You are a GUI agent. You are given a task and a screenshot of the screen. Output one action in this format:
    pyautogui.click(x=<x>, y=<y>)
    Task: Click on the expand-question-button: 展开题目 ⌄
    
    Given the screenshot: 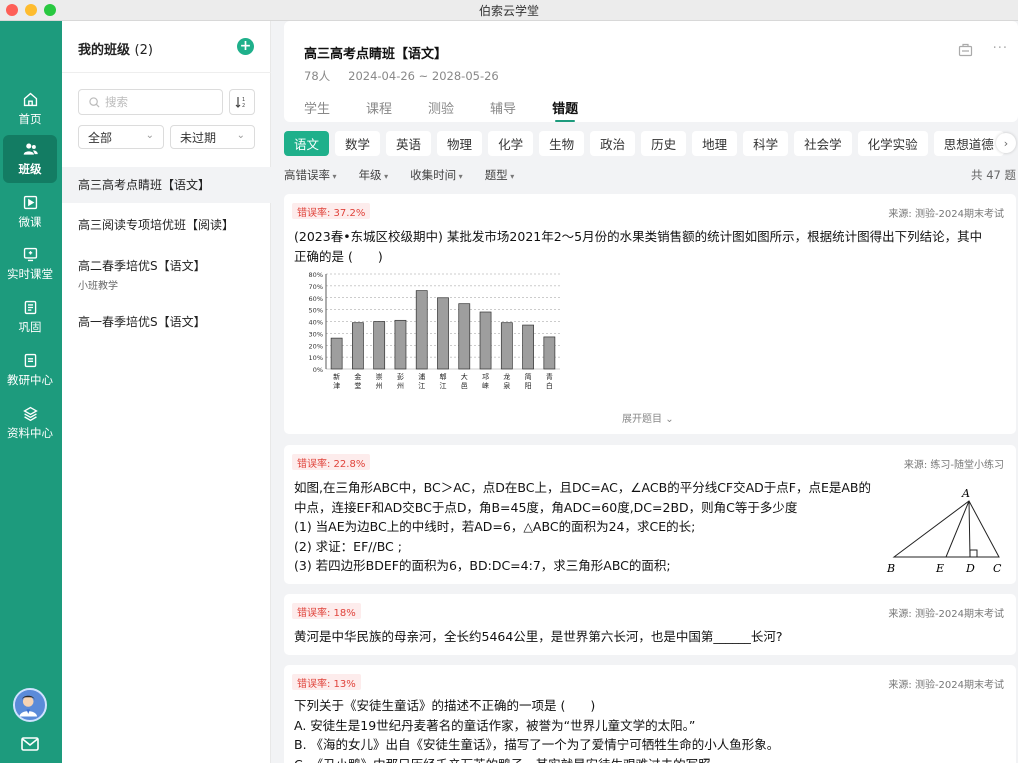 What is the action you would take?
    pyautogui.click(x=648, y=417)
    